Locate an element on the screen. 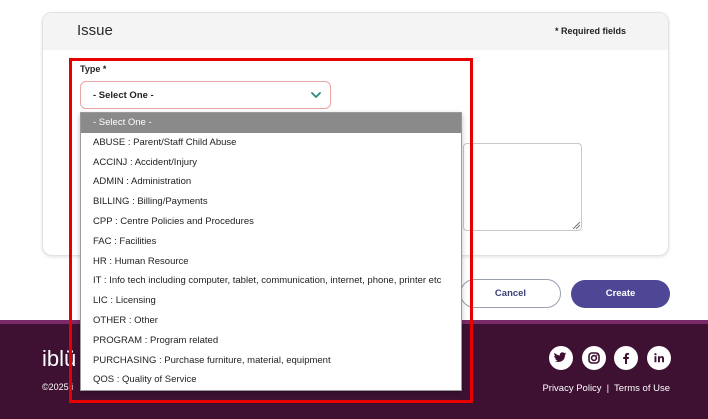  cancel-button: Cancel is located at coordinates (510, 293).